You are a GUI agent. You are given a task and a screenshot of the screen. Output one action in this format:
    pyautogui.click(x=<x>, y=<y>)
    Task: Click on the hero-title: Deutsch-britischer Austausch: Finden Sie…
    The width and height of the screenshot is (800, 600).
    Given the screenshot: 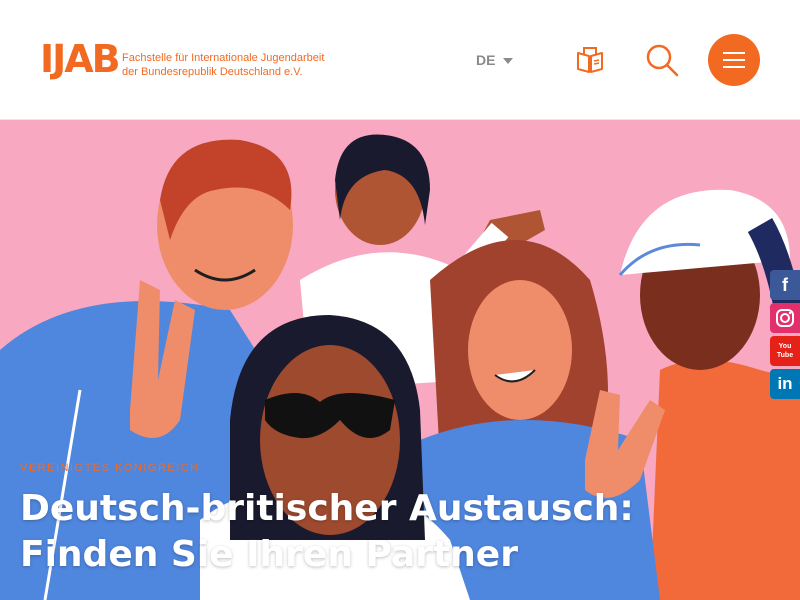 What is the action you would take?
    pyautogui.click(x=390, y=532)
    